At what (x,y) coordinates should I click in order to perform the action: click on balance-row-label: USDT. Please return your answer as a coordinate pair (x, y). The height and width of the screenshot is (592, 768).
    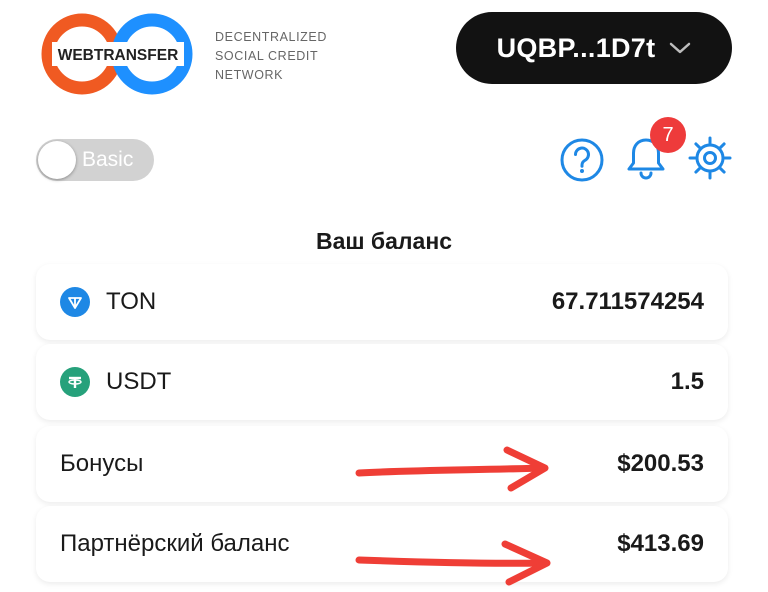
    Looking at the image, I should click on (139, 381).